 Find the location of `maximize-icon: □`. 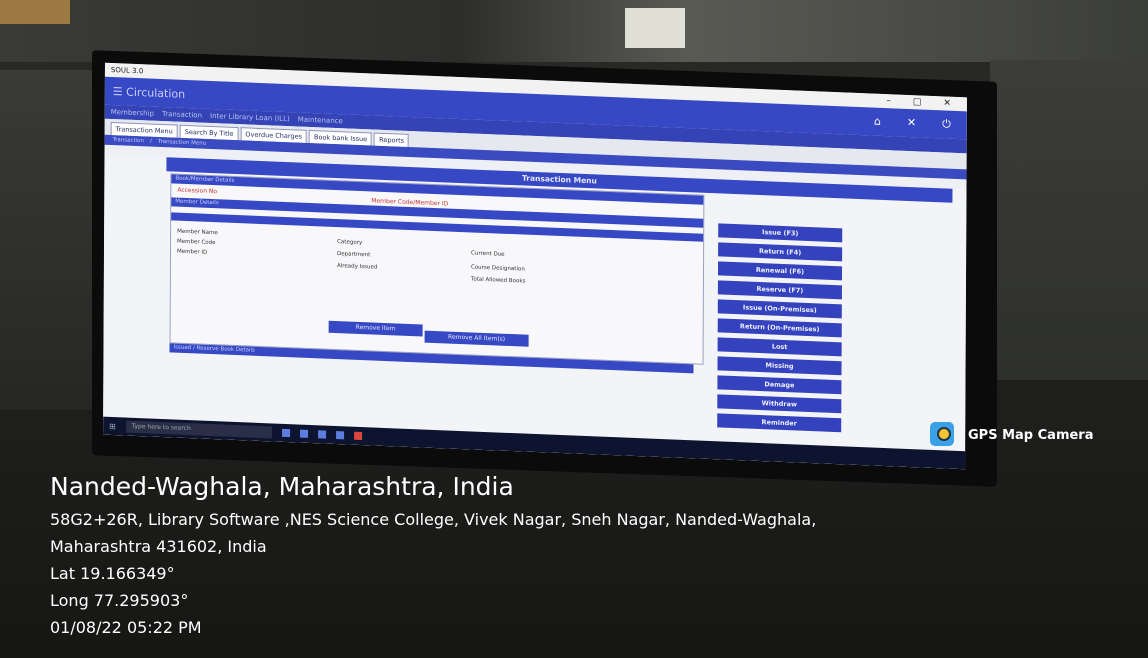

maximize-icon: □ is located at coordinates (917, 102).